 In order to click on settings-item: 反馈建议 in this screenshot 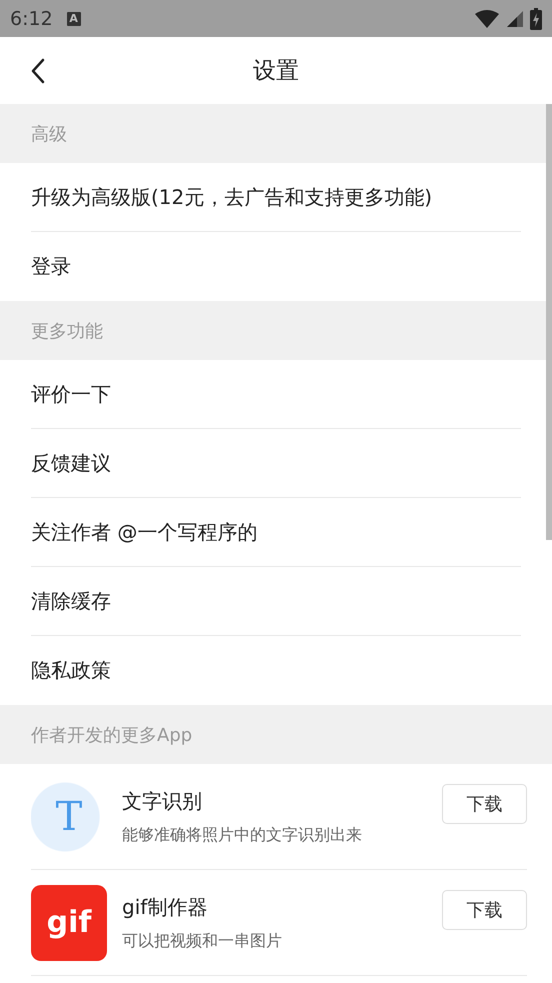, I will do `click(276, 463)`.